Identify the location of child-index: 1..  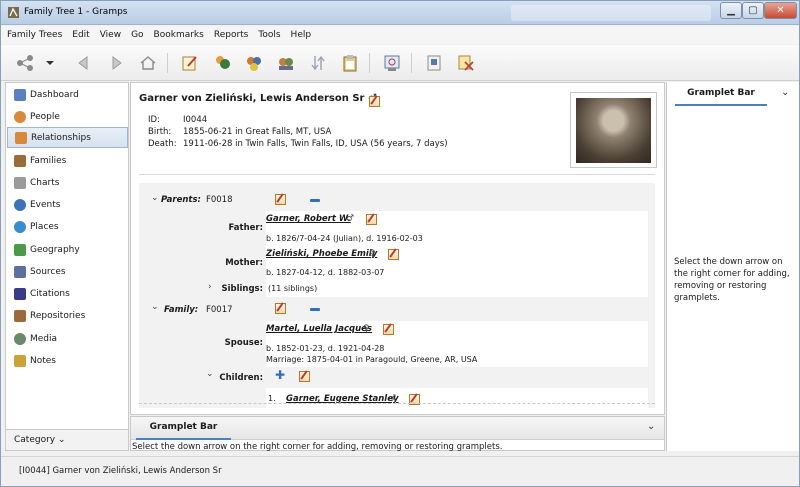
(272, 398).